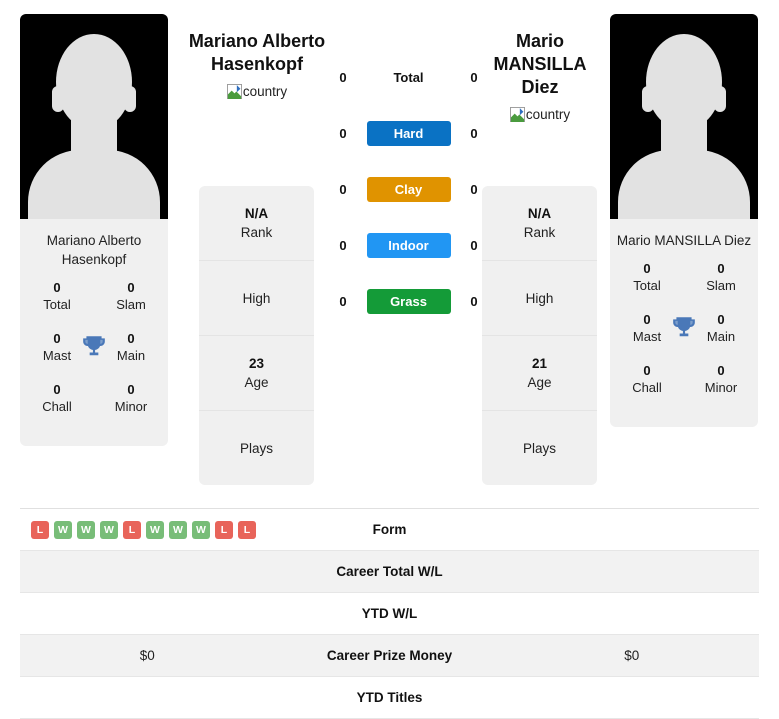  I want to click on titles-slam: 0 Slam, so click(721, 277).